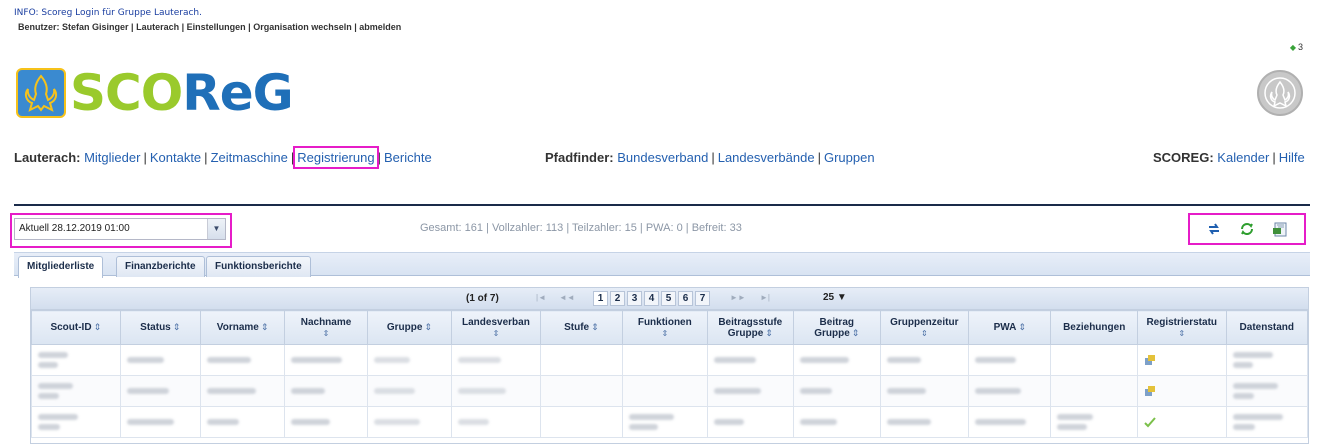  Describe the element at coordinates (651, 298) in the screenshot. I see `page-button: 4` at that location.